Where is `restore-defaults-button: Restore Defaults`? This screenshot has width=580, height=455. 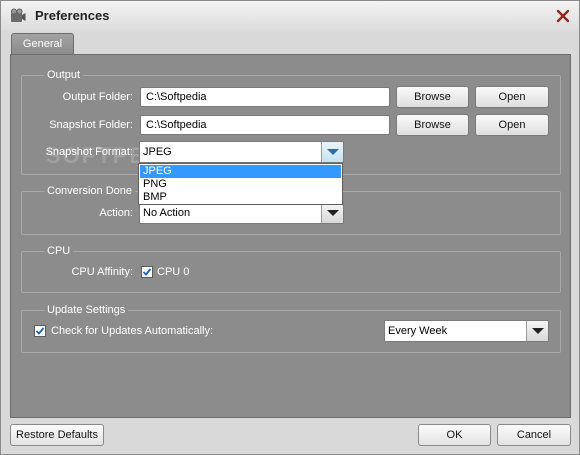
restore-defaults-button: Restore Defaults is located at coordinates (57, 435).